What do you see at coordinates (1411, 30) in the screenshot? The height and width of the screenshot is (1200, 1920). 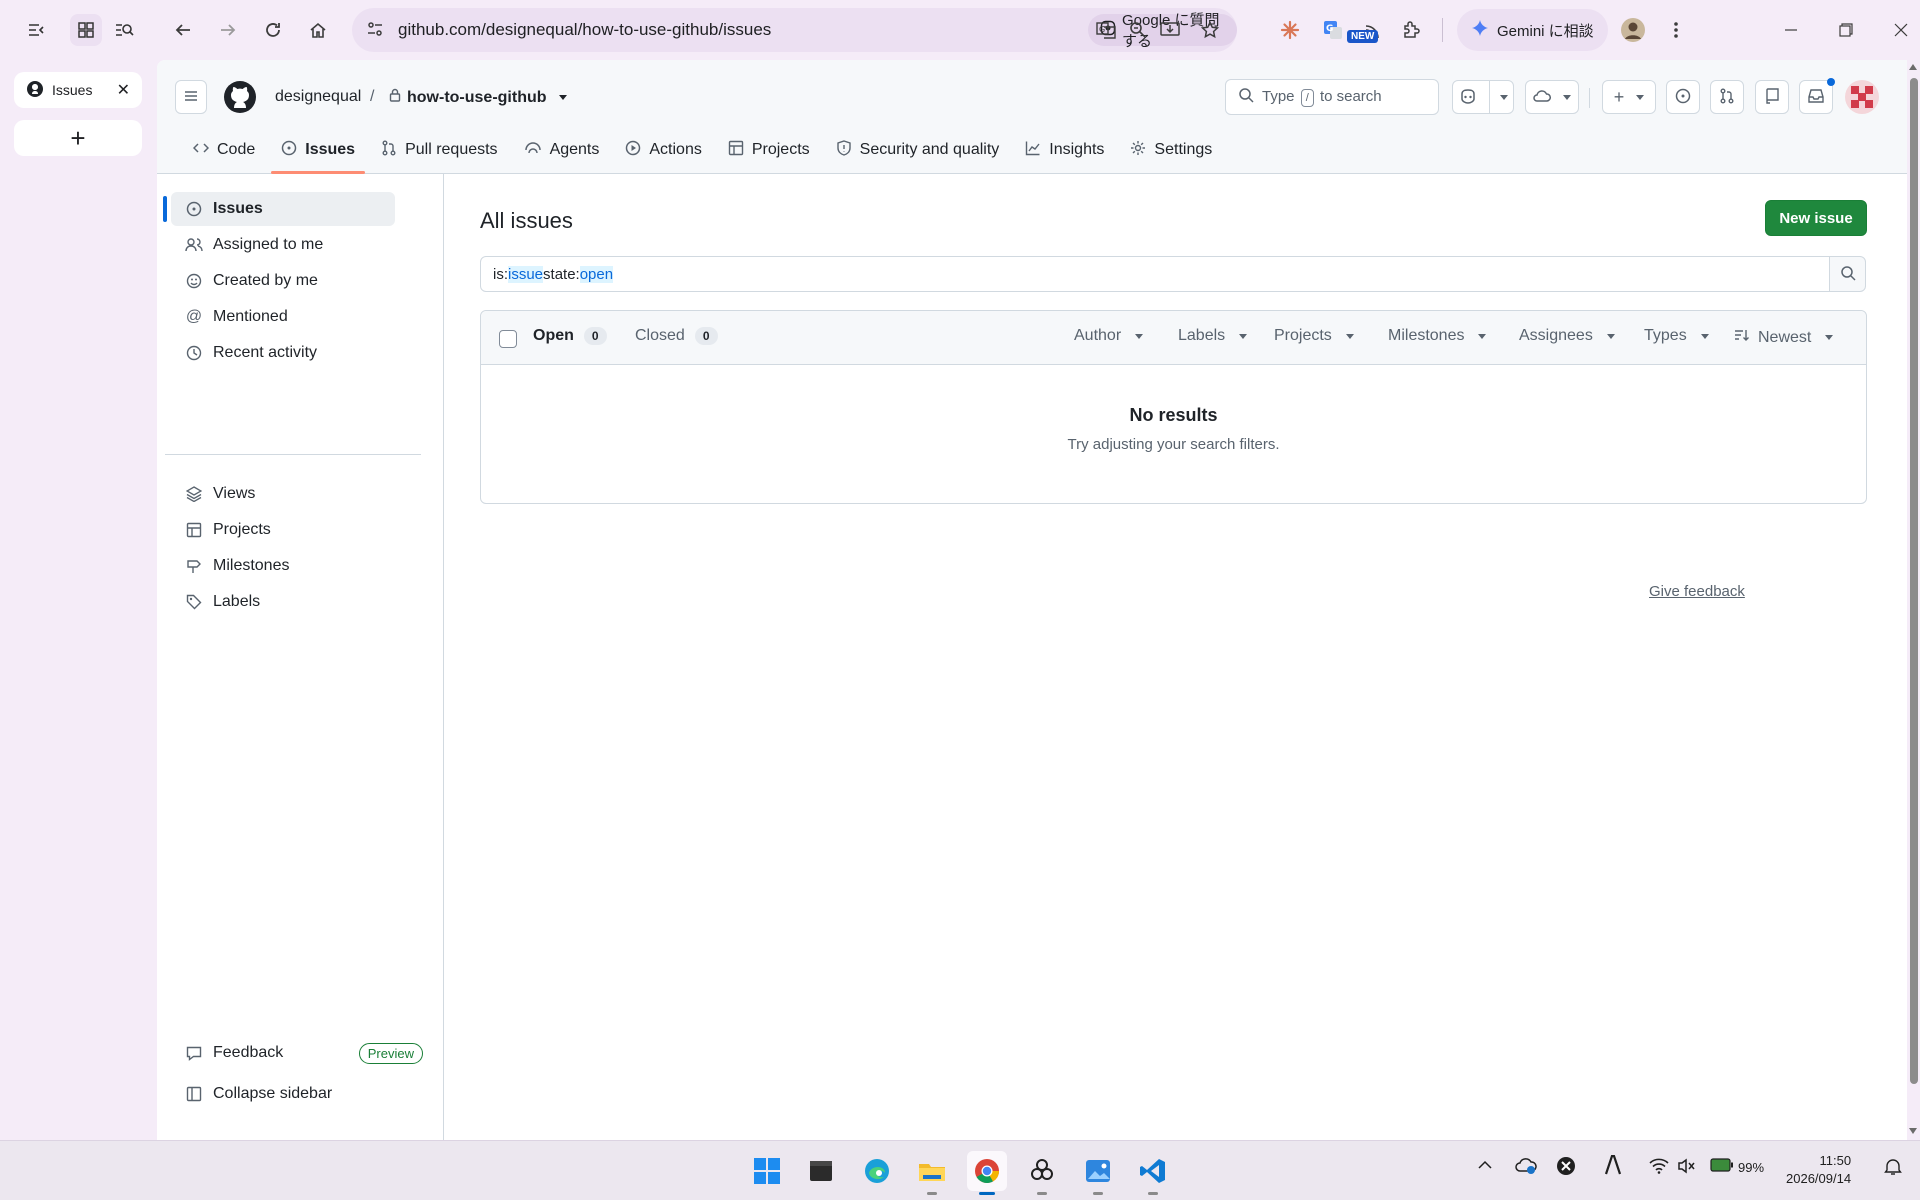 I see `extensions-puzzle-icon` at bounding box center [1411, 30].